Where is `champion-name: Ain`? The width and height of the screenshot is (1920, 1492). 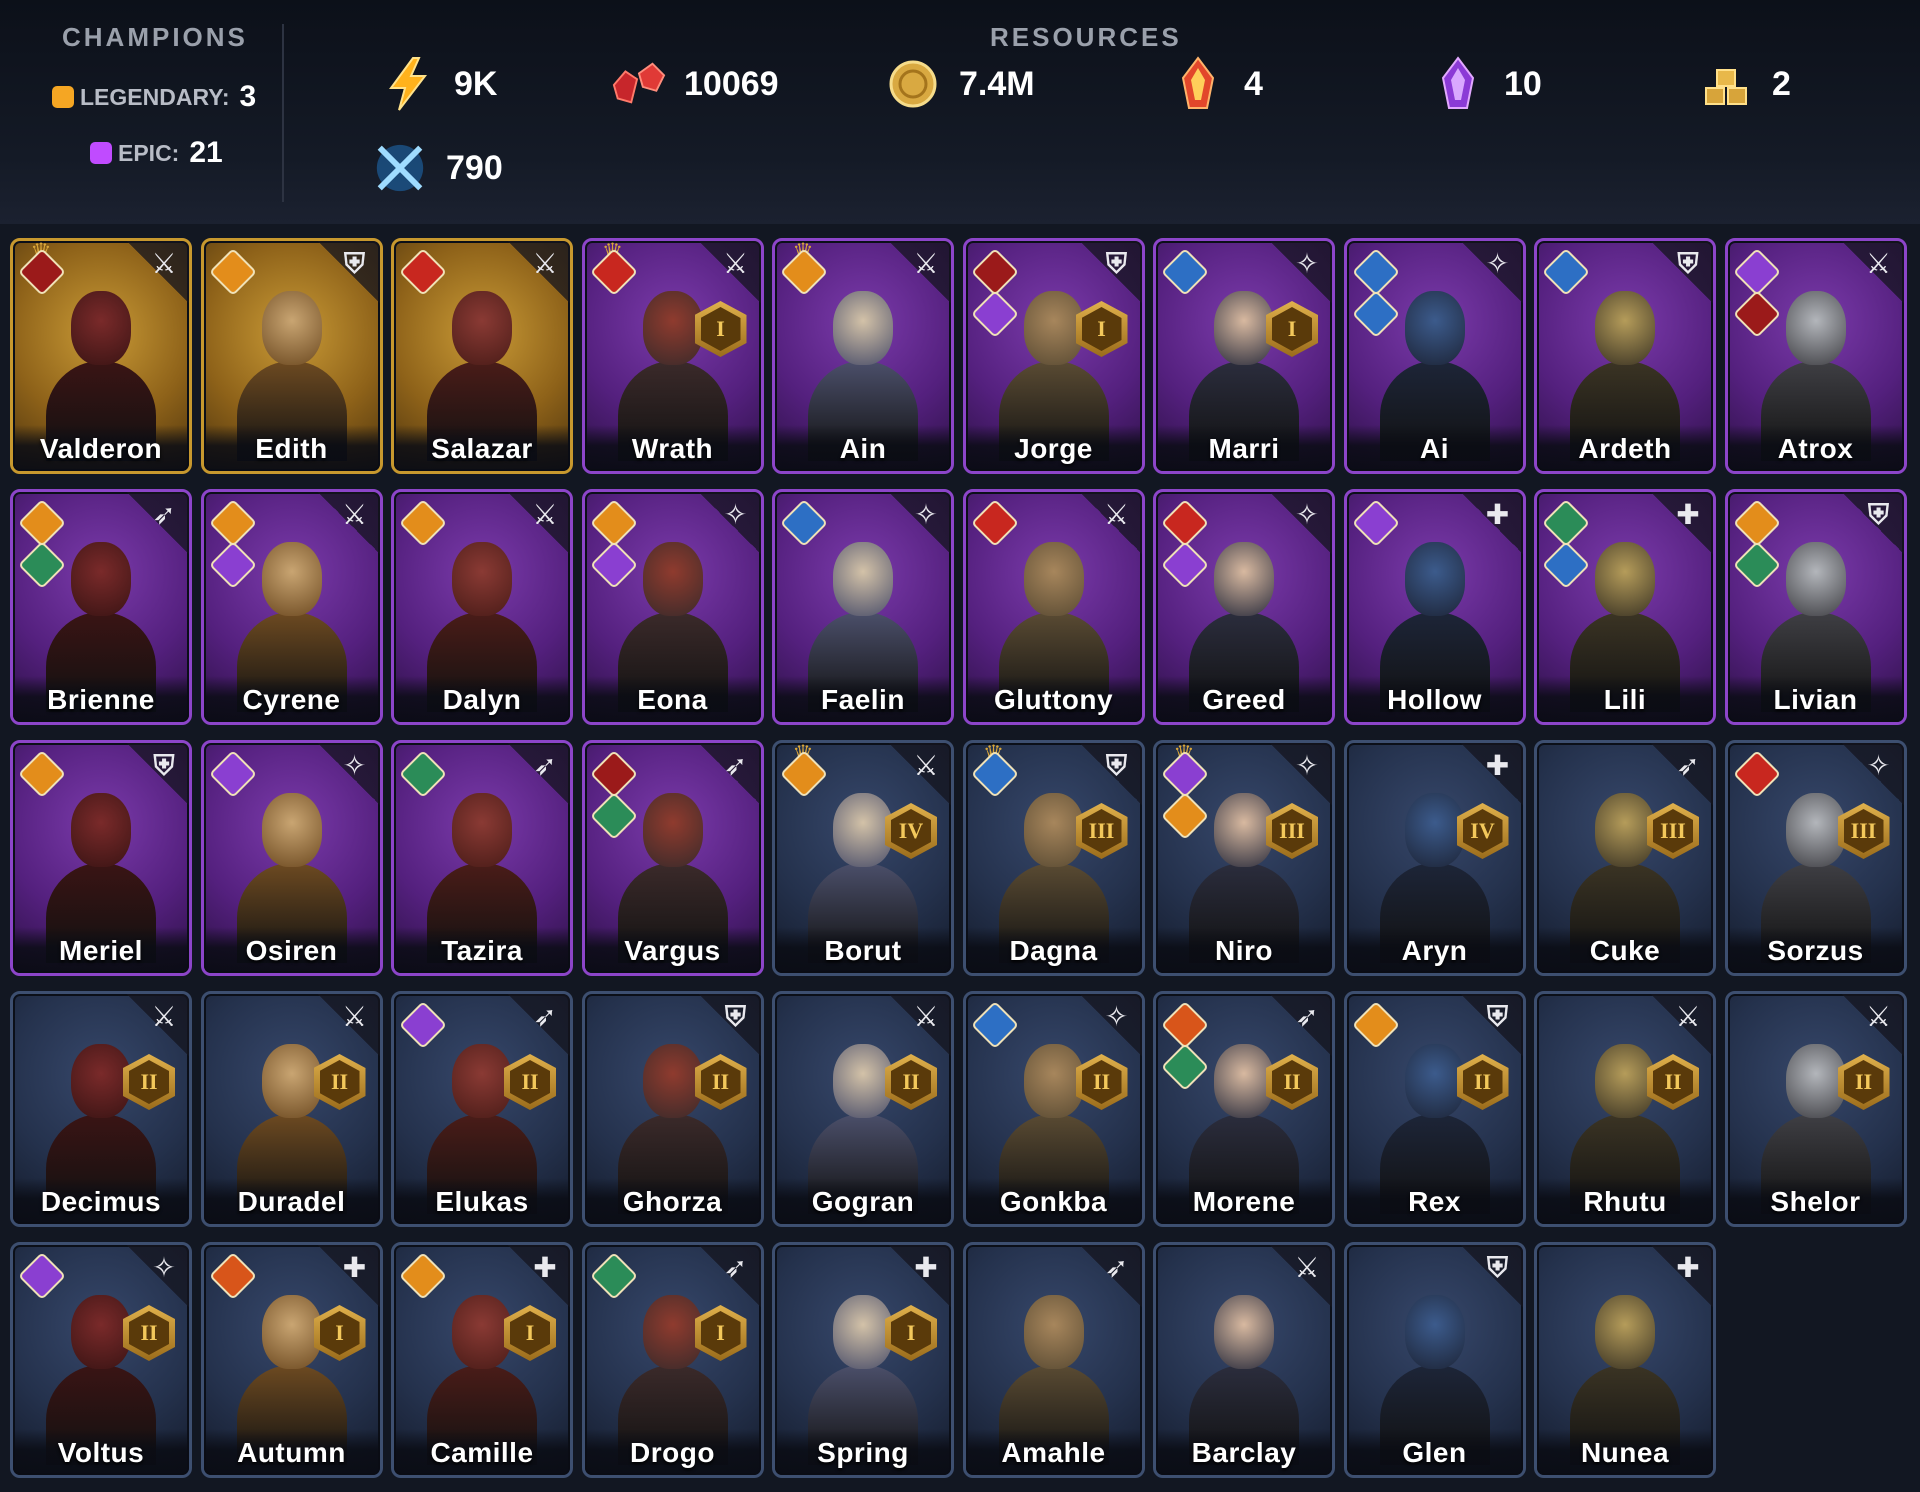
champion-name: Ain is located at coordinates (863, 448).